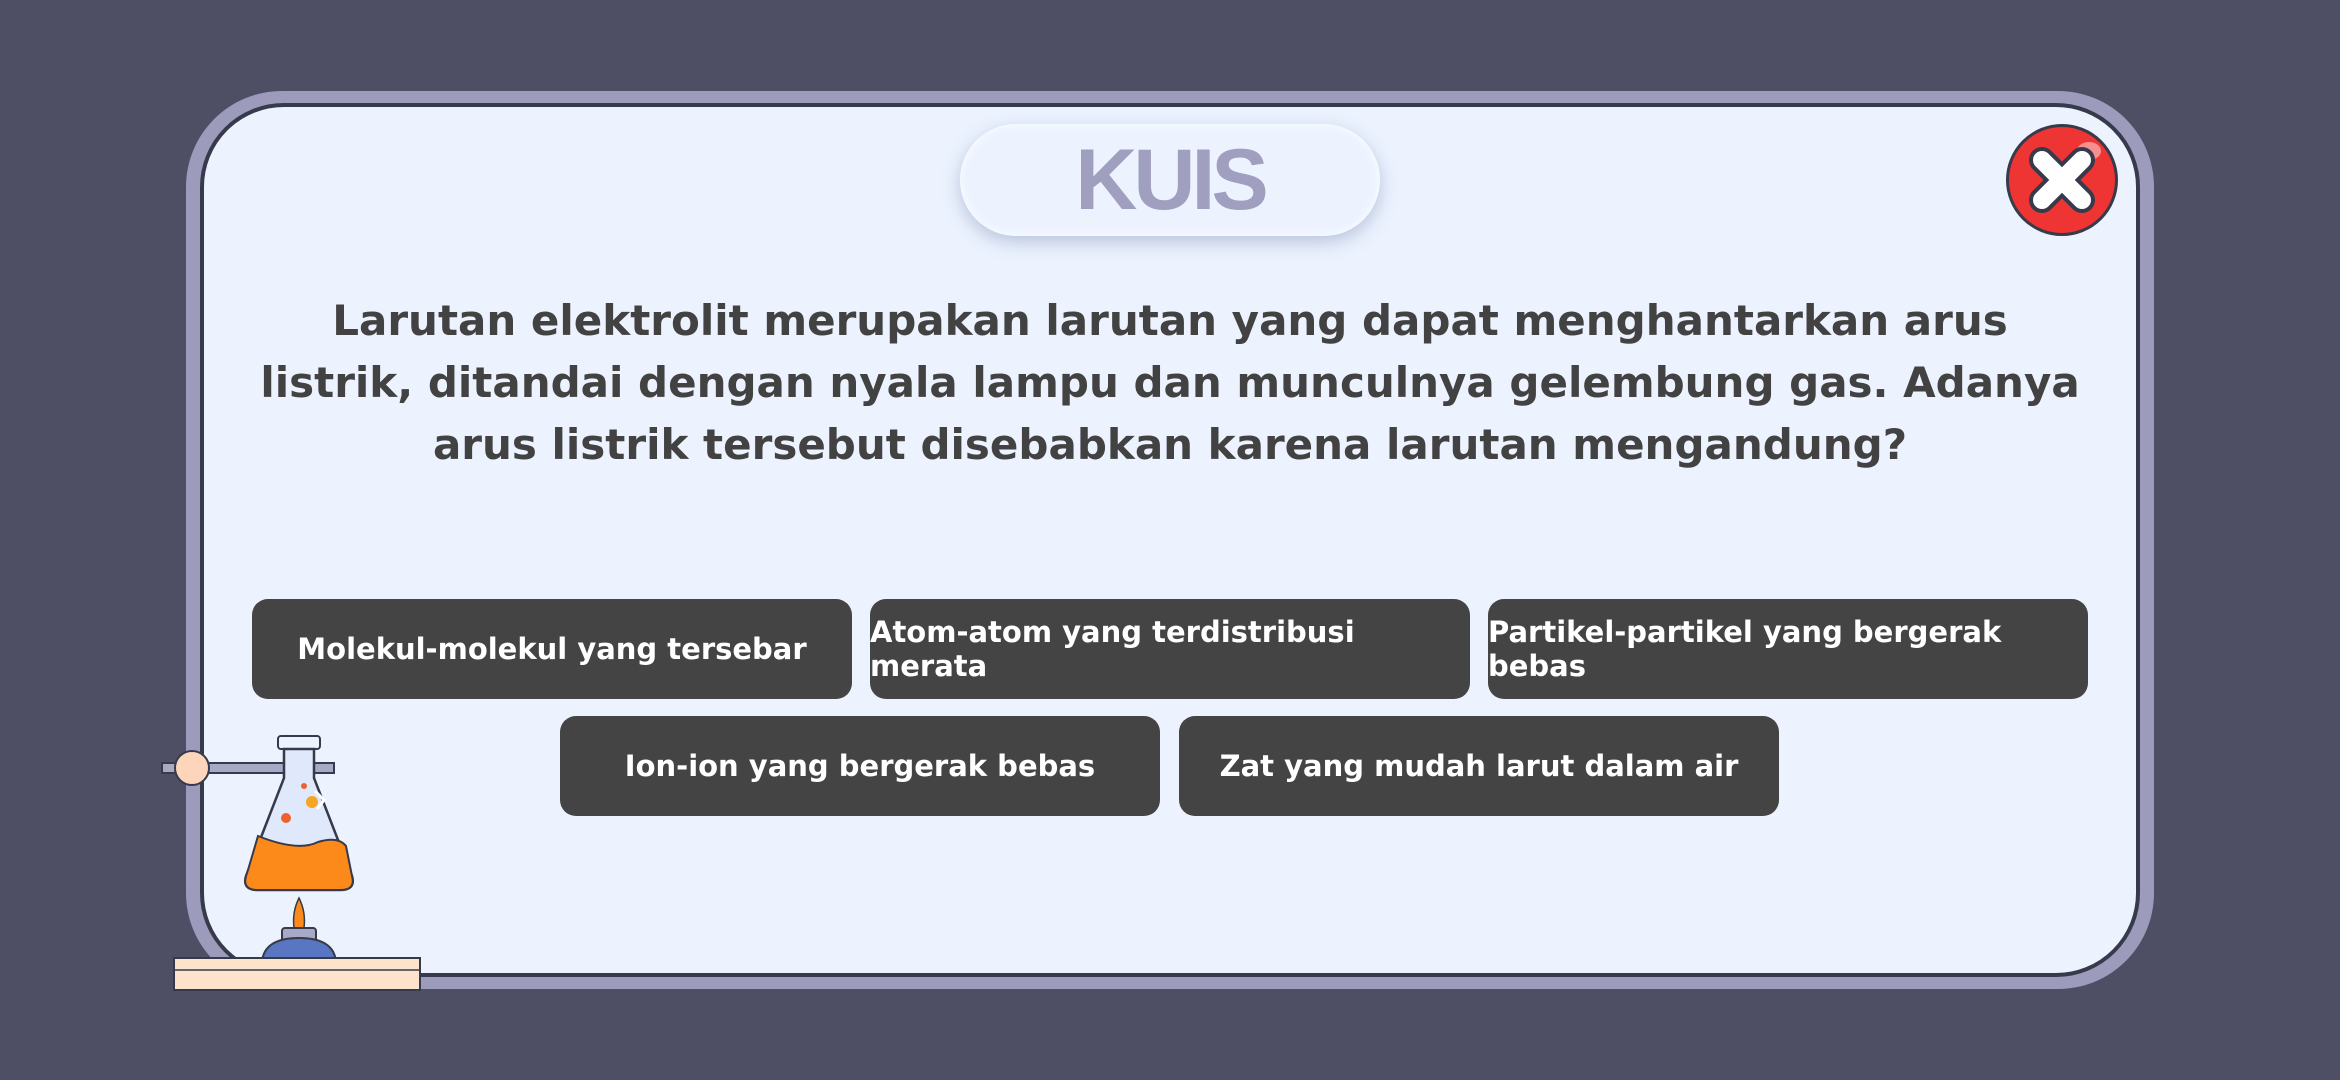 The height and width of the screenshot is (1080, 2340). I want to click on answer-button-1: Molekul-molekul yang tersebar, so click(552, 649).